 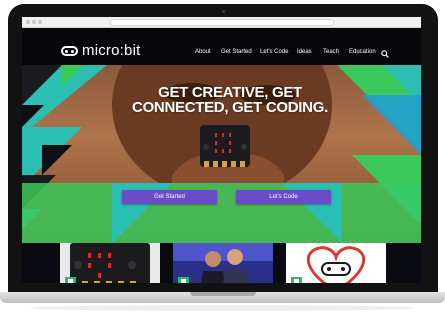 I want to click on logo-text: micro:bit, so click(x=111, y=50).